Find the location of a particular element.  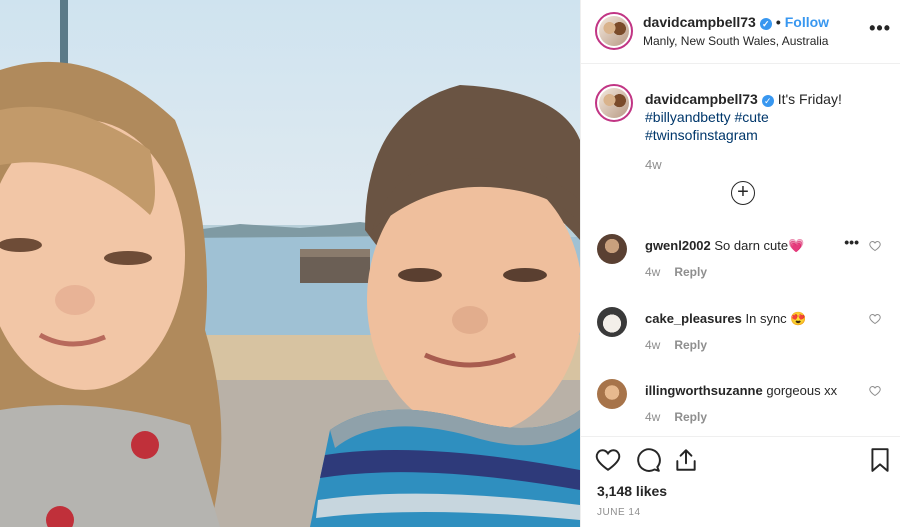

comment-item: cake_pleasures In sync 😍 4w Reply is located at coordinates (740, 340).